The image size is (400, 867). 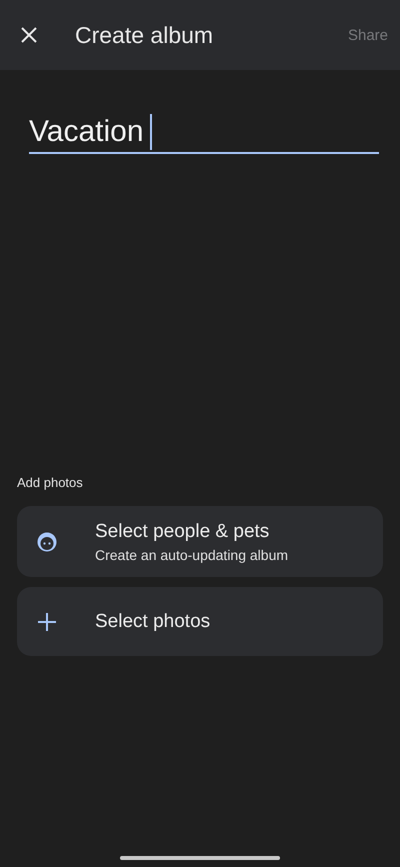 I want to click on select-photos-card: Select photos, so click(x=200, y=621).